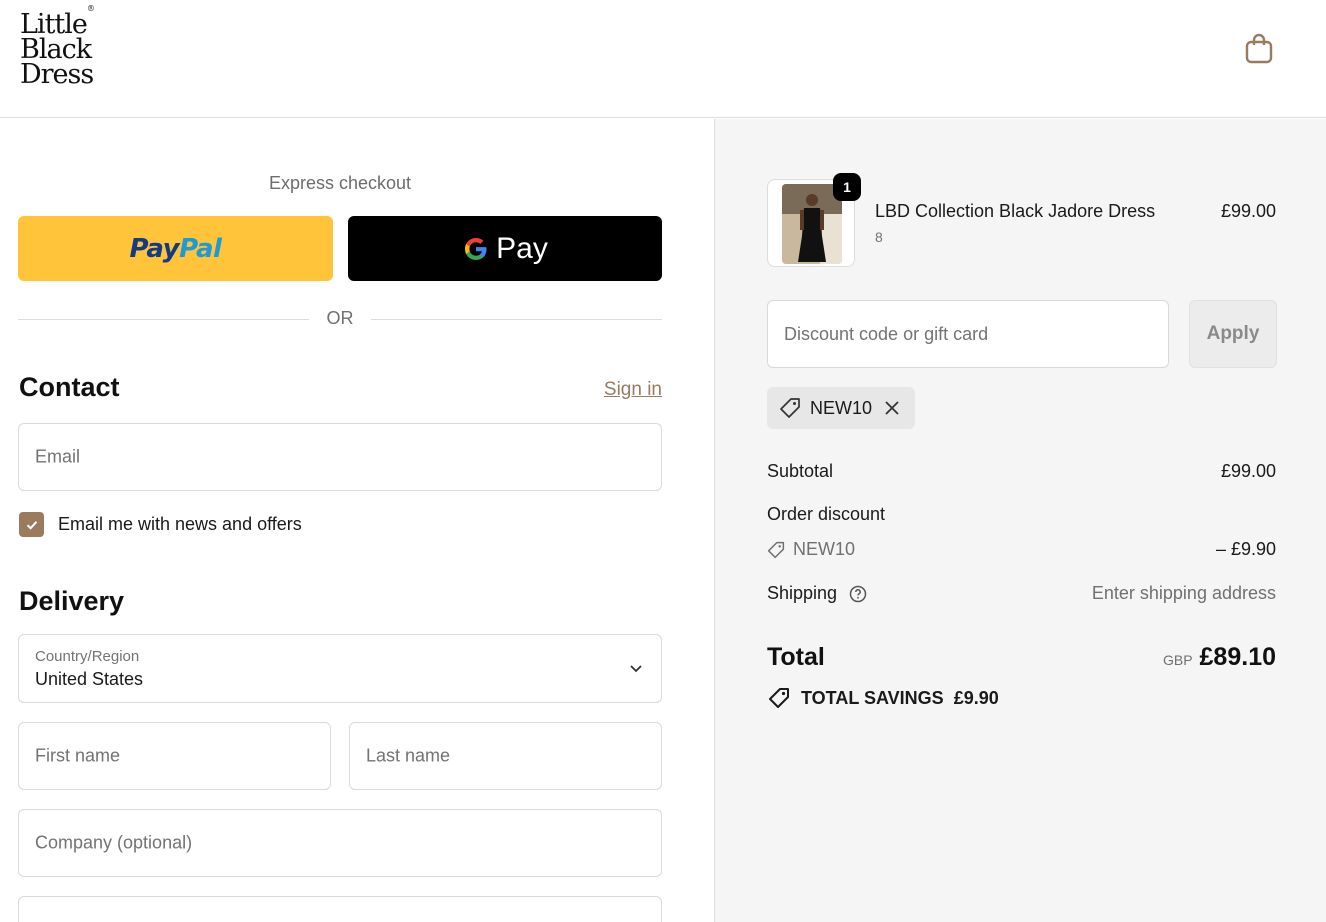 This screenshot has height=922, width=1326. What do you see at coordinates (114, 842) in the screenshot?
I see `company-placeholder: Company (optional)` at bounding box center [114, 842].